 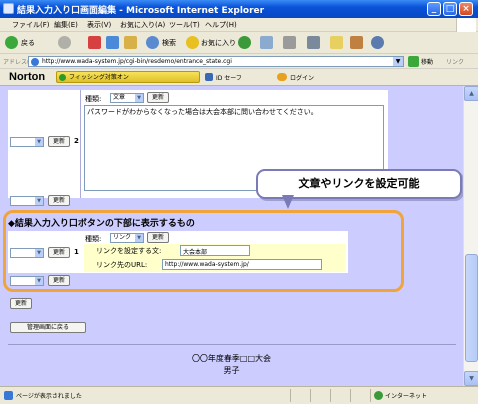 What do you see at coordinates (336, 42) in the screenshot?
I see `folder-icon` at bounding box center [336, 42].